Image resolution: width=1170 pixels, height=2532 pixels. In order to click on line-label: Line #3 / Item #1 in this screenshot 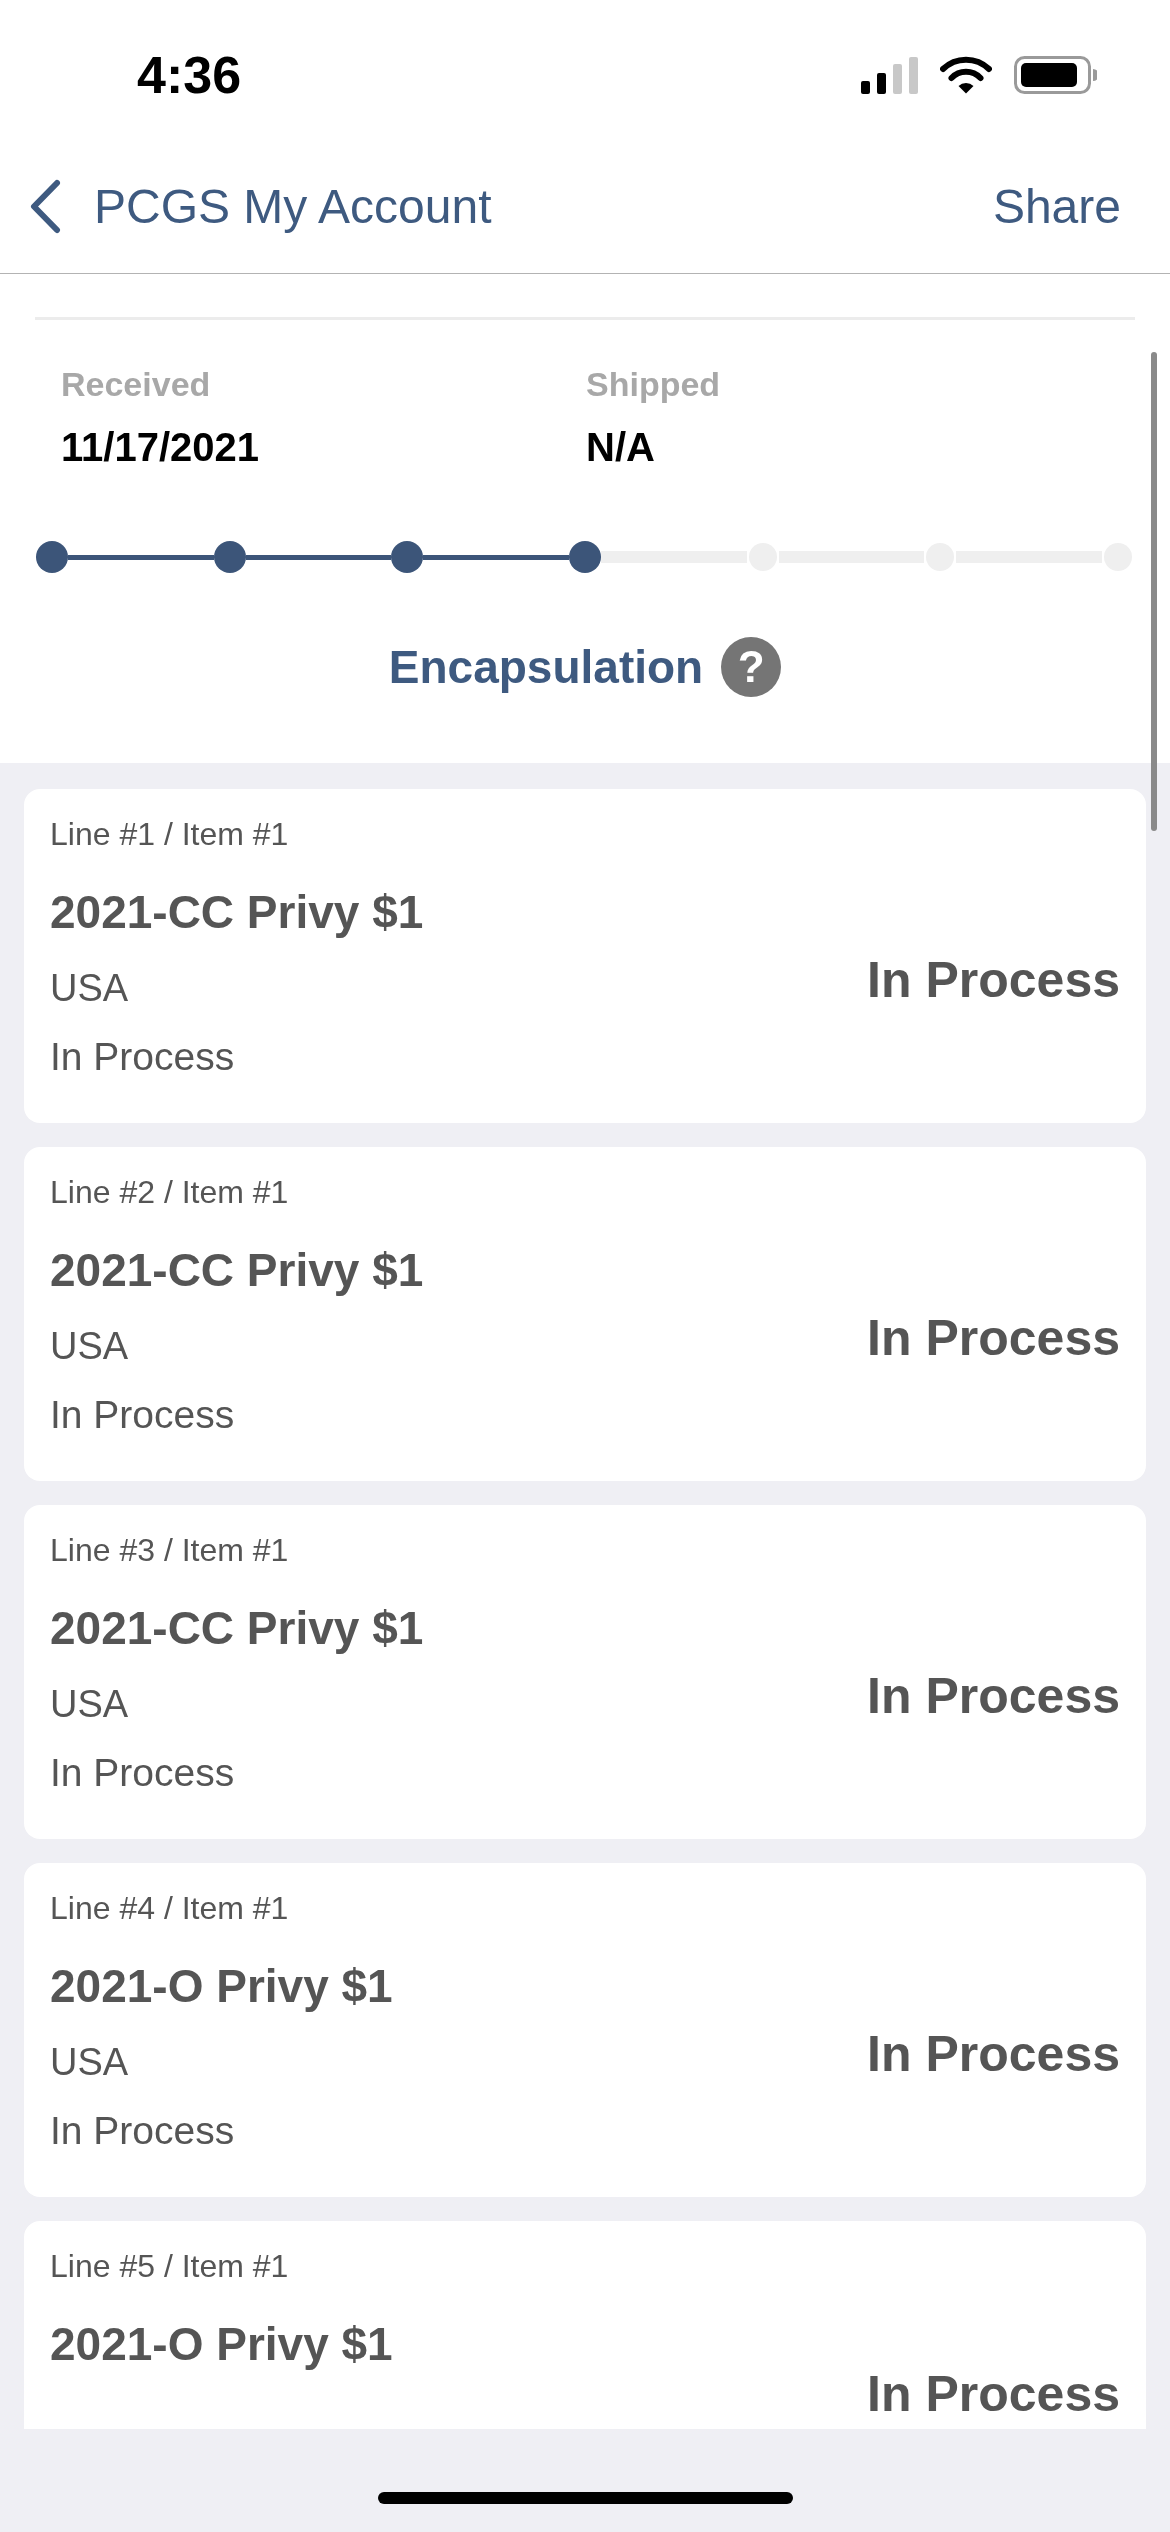, I will do `click(169, 1550)`.